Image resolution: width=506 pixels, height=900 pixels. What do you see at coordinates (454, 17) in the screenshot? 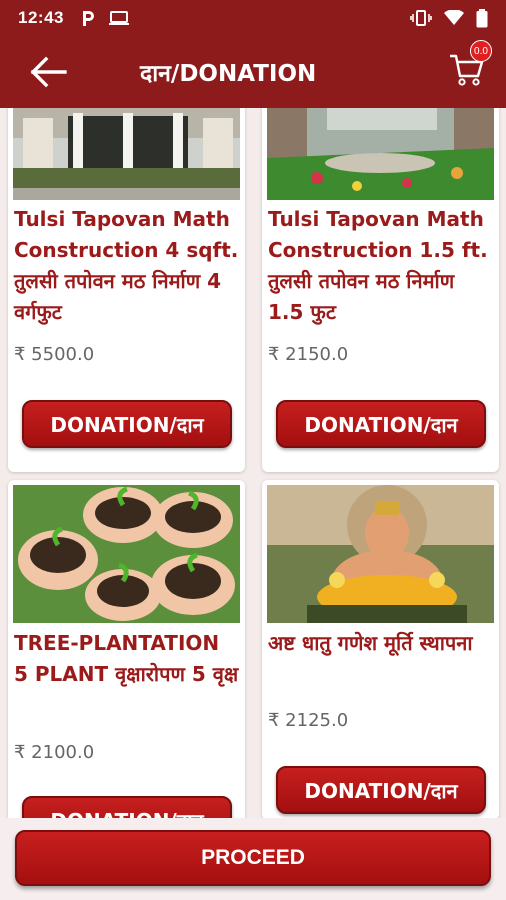
I see `wifi-icon` at bounding box center [454, 17].